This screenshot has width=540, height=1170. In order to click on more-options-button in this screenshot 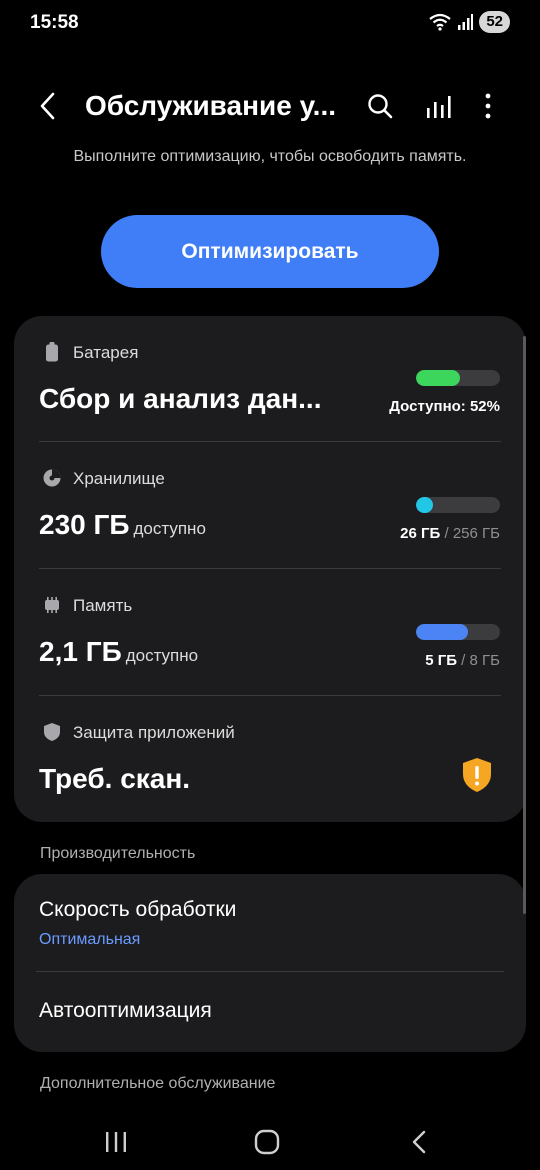, I will do `click(488, 106)`.